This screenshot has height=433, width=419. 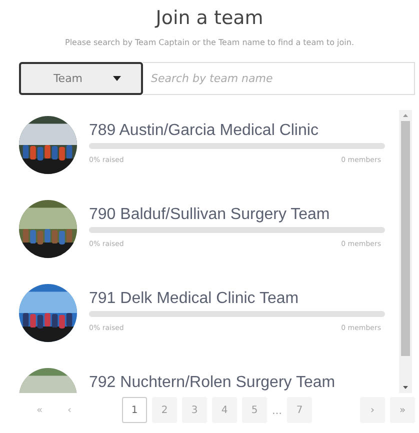 I want to click on page-title: Join a team, so click(x=209, y=18).